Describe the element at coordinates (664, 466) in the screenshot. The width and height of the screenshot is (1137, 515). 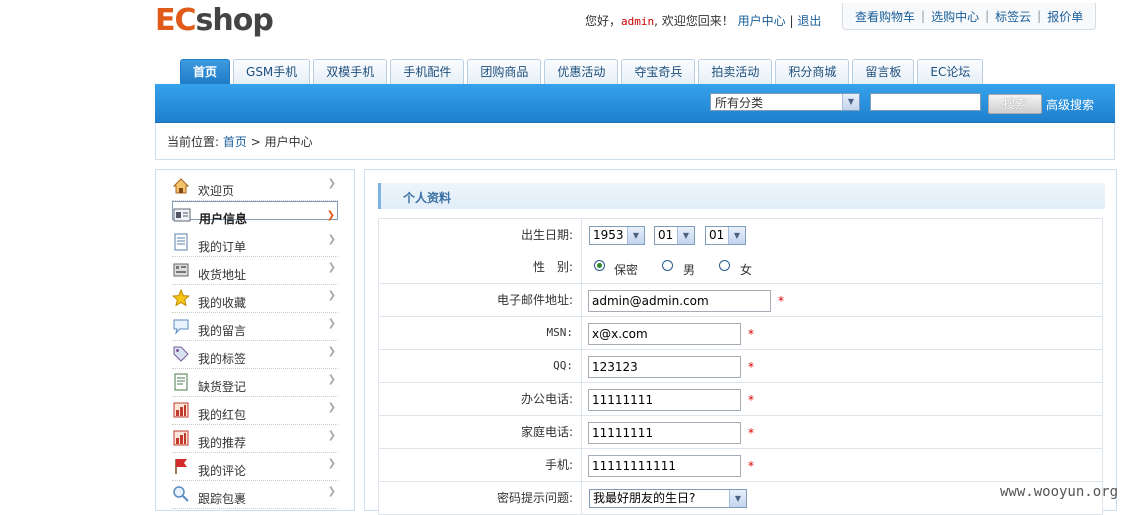
I see `mobile-field: 11111111111` at that location.